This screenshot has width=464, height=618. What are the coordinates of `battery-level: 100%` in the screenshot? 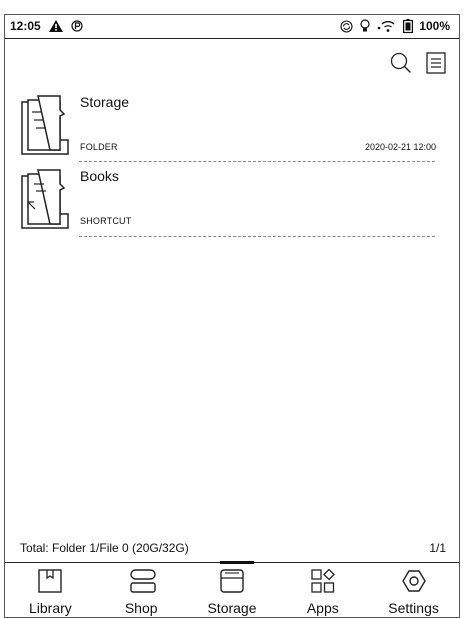 It's located at (434, 26).